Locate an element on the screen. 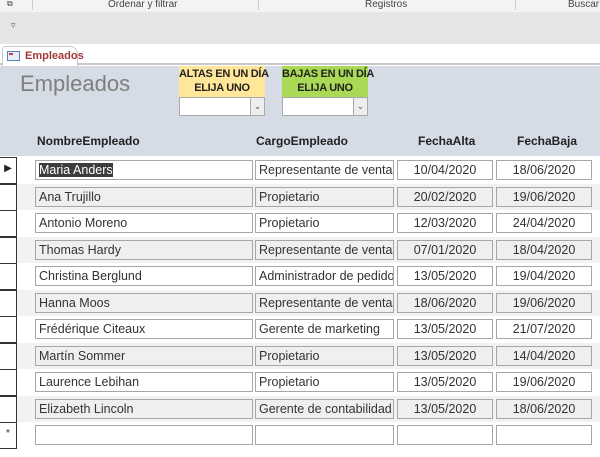 This screenshot has height=457, width=600. field-value: 10/04/2020 is located at coordinates (445, 170).